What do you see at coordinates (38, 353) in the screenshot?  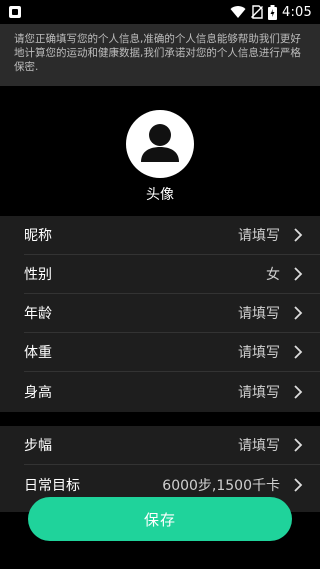 I see `row-label: 体重` at bounding box center [38, 353].